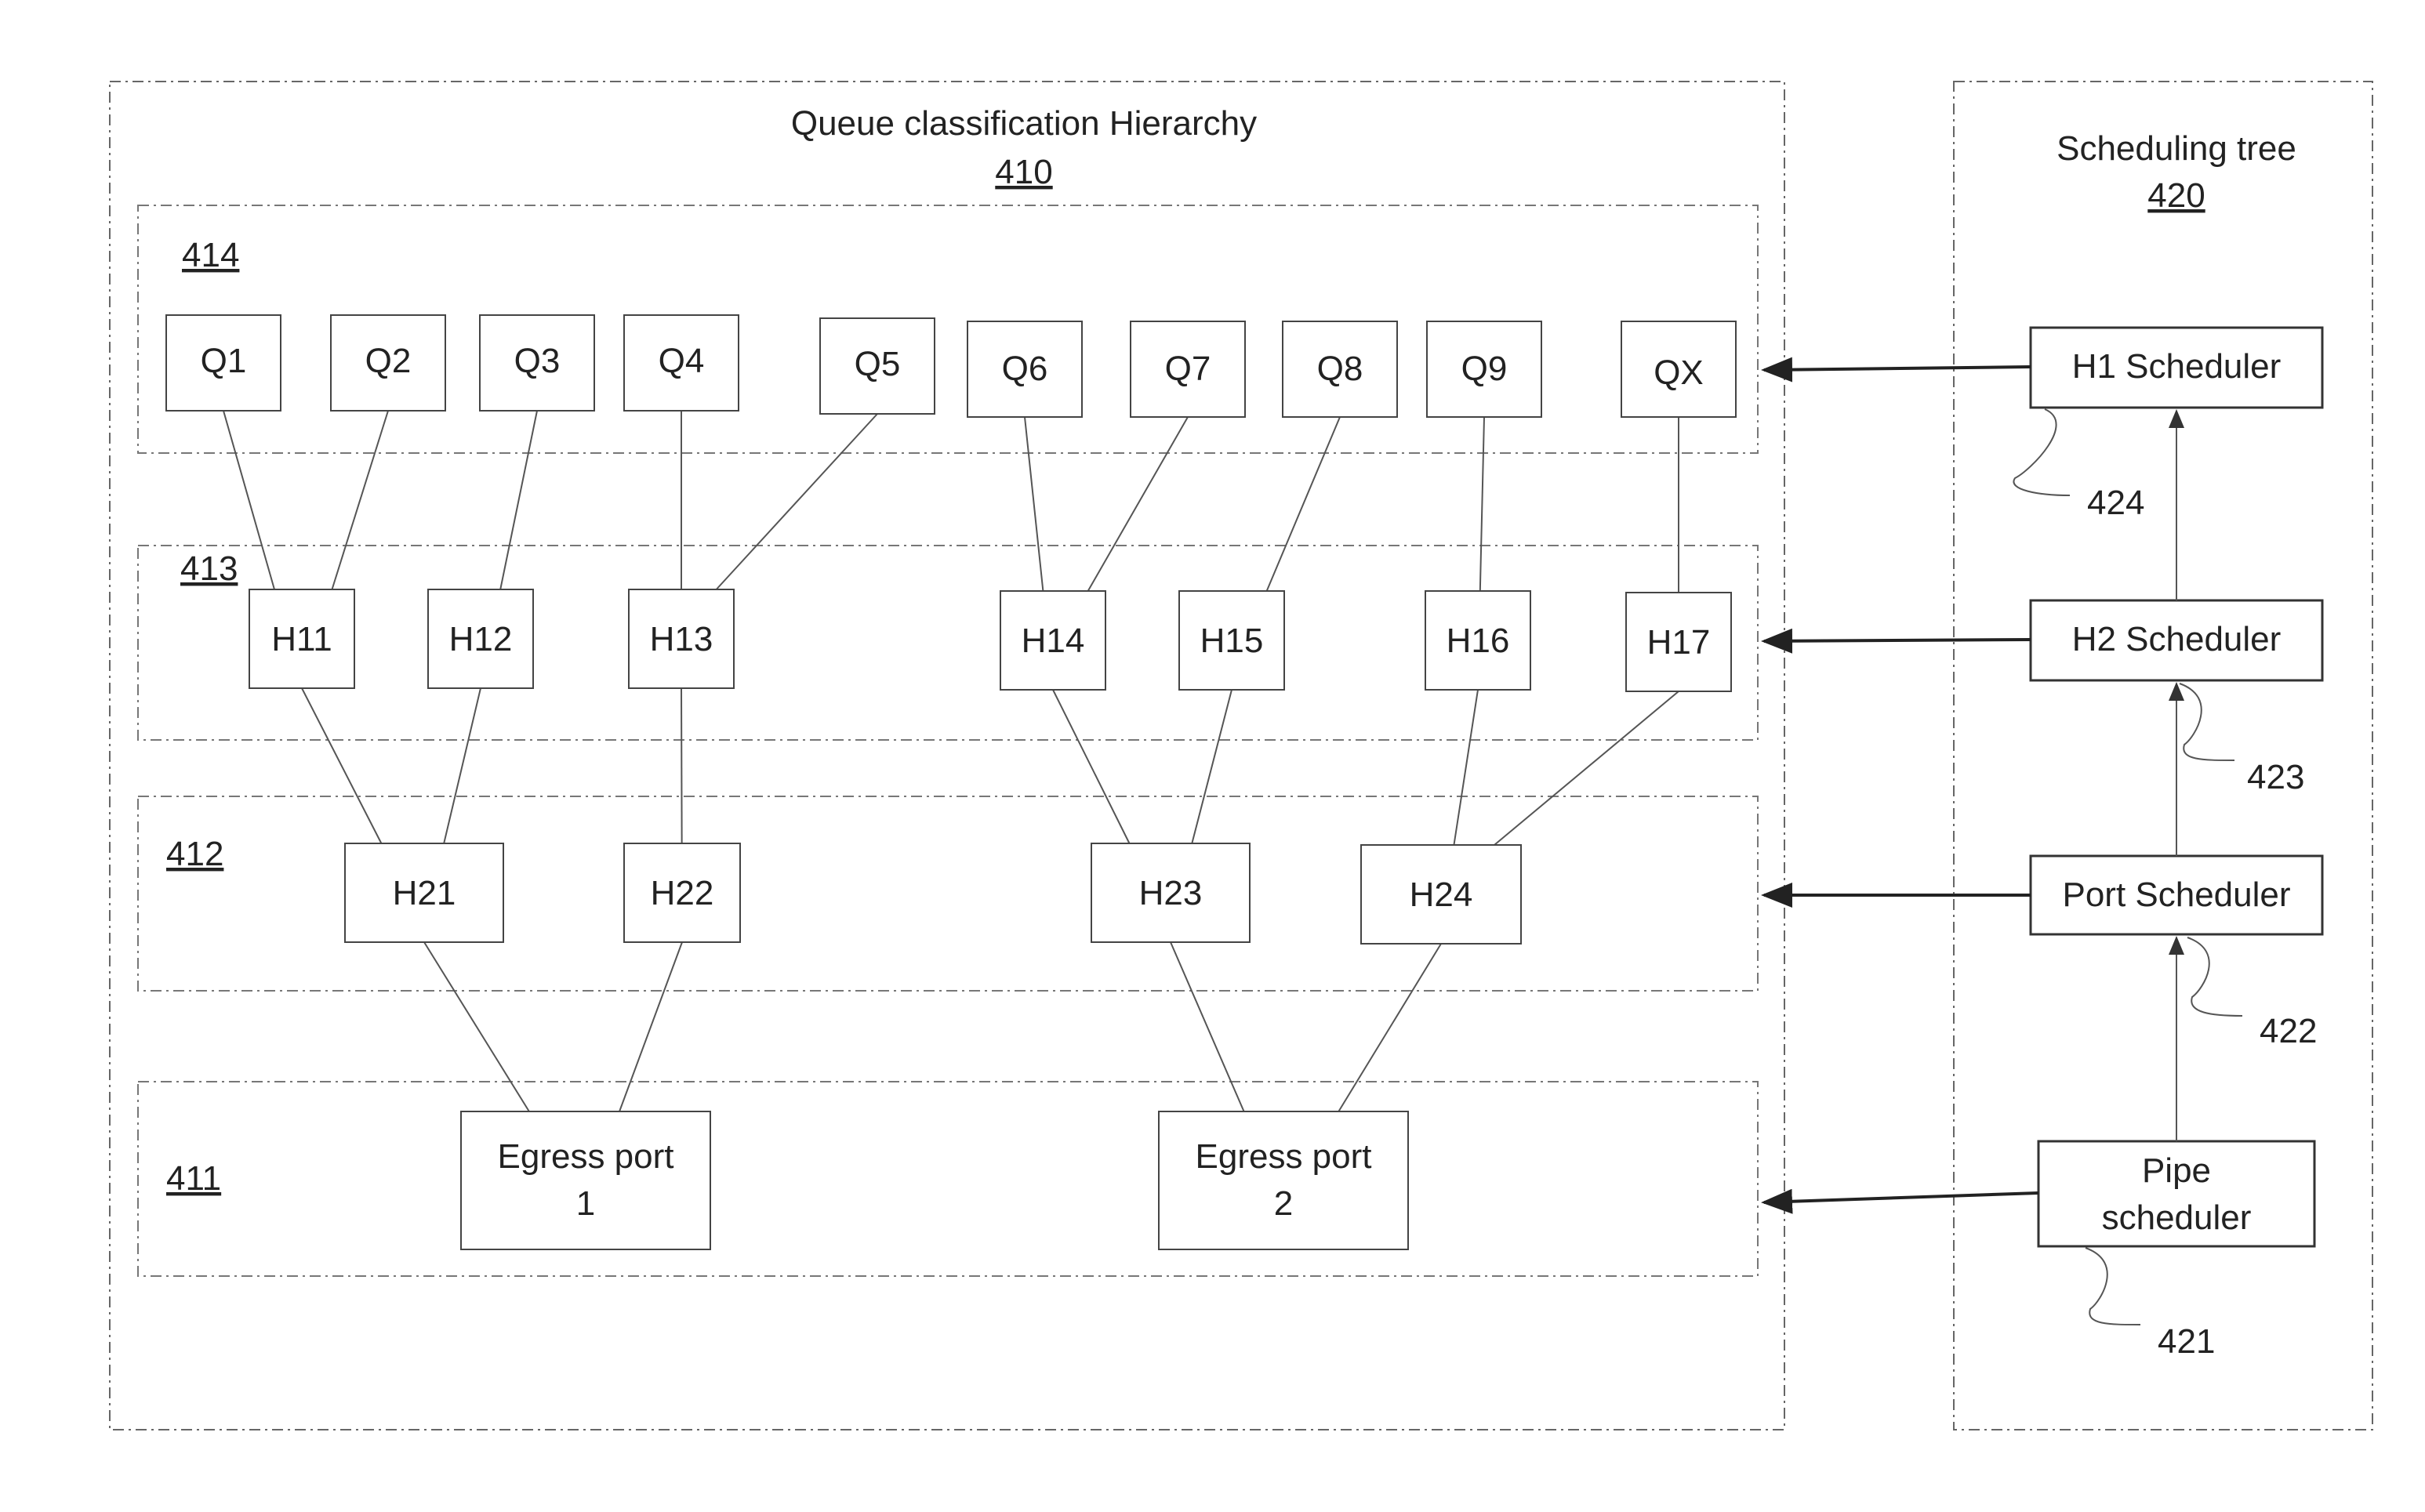  I want to click on h1-node: H14, so click(1053, 640).